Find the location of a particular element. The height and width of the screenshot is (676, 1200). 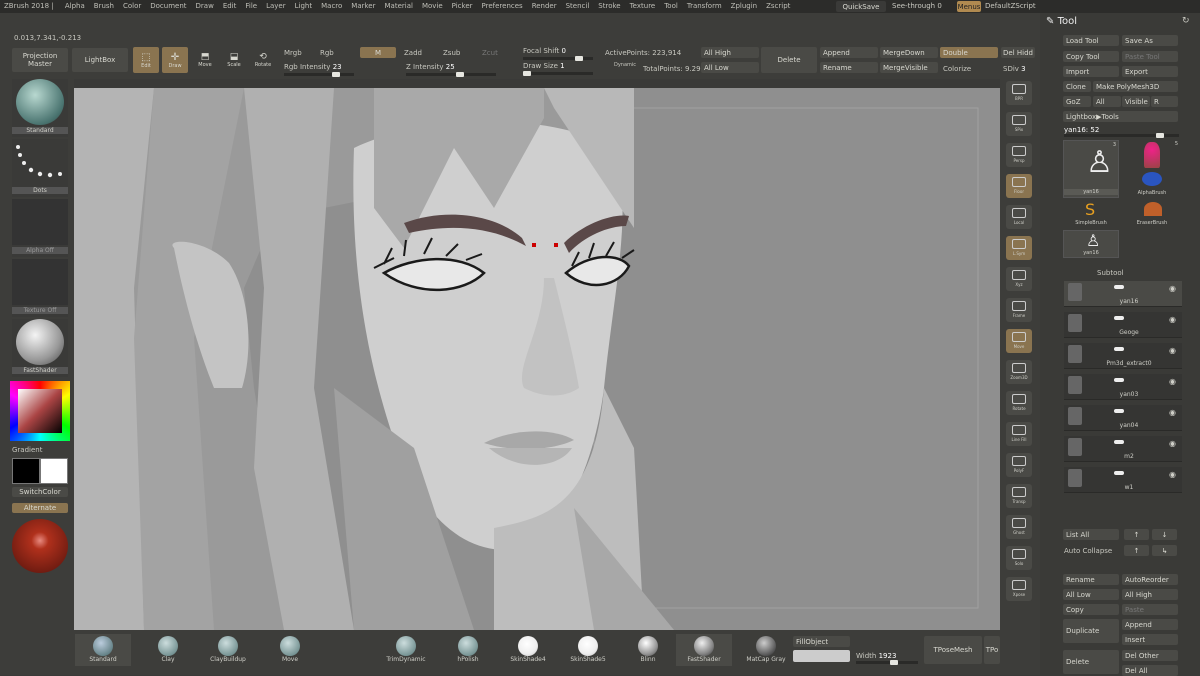

fill-object-button: FillObject is located at coordinates (821, 641).